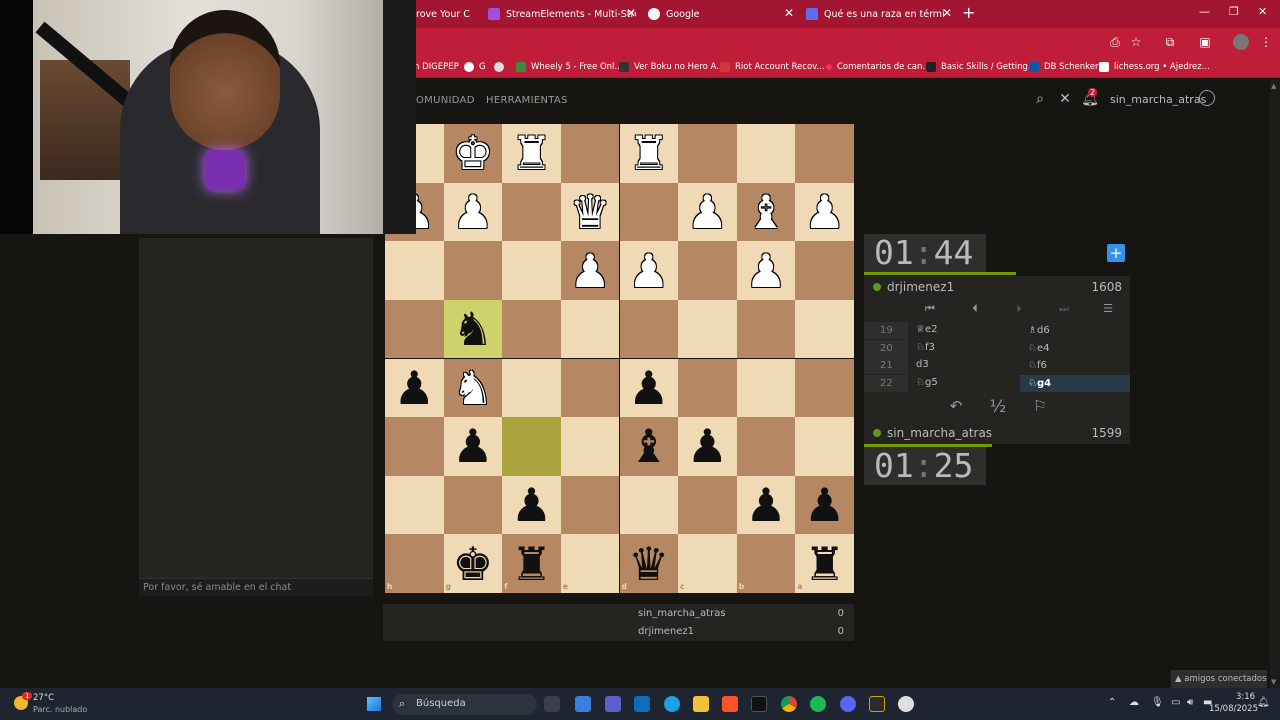 The image size is (1280, 720). Describe the element at coordinates (1134, 702) in the screenshot. I see `onedrive-icon: ☁` at that location.